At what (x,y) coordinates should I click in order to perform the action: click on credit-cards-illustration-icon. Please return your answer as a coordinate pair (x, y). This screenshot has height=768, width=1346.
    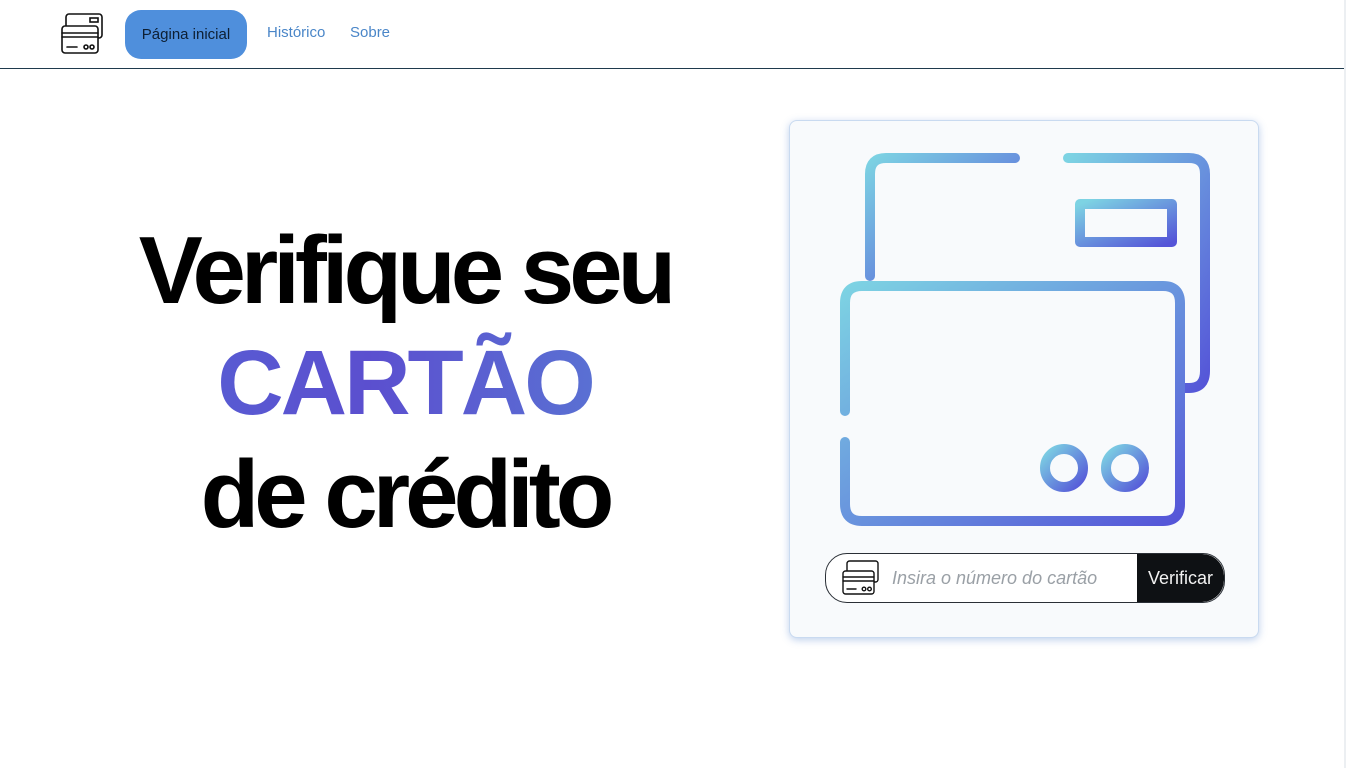
    Looking at the image, I should click on (1030, 336).